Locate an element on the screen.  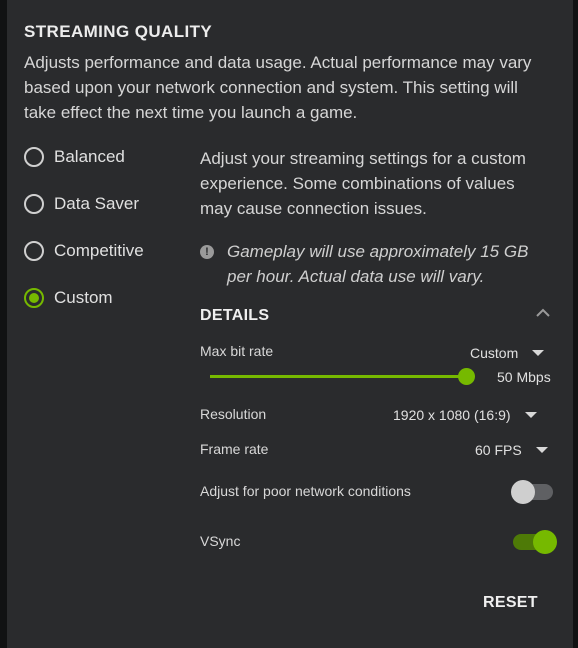
vsync-toggle is located at coordinates (534, 541).